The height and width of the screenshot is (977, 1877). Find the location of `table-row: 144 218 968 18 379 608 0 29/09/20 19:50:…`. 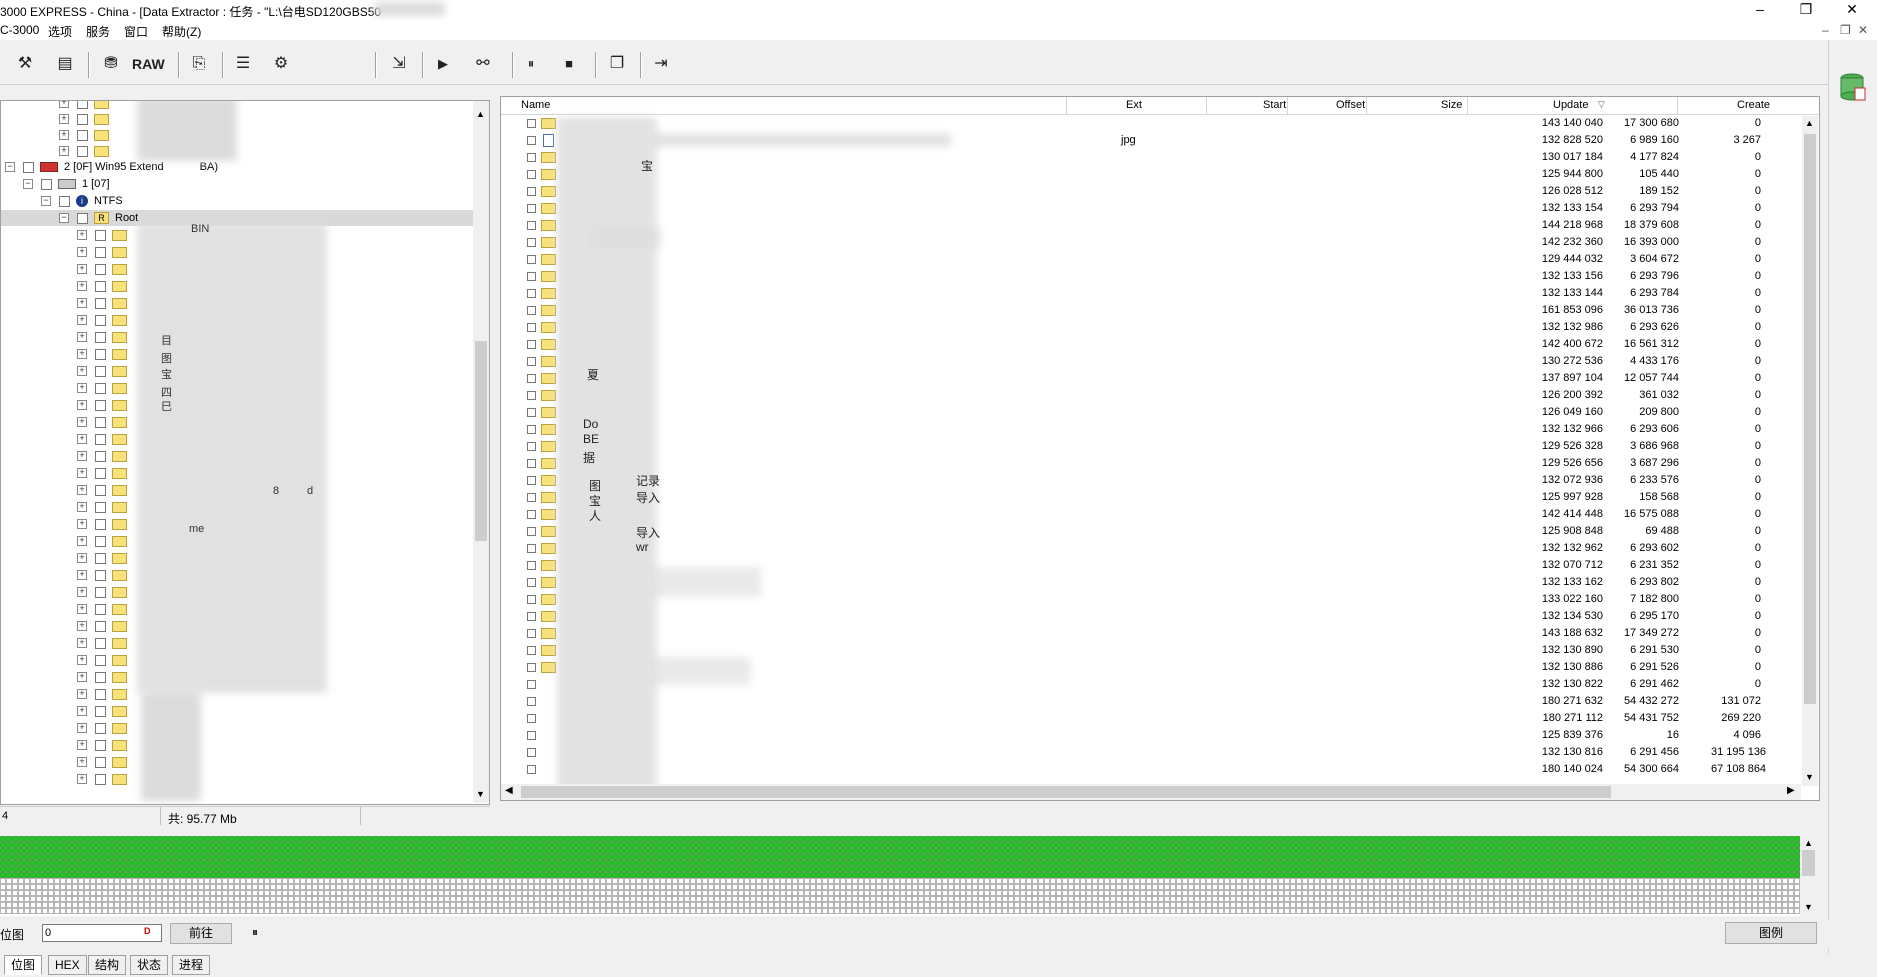

table-row: 144 218 968 18 379 608 0 29/09/20 19:50:… is located at coordinates (1151, 225).